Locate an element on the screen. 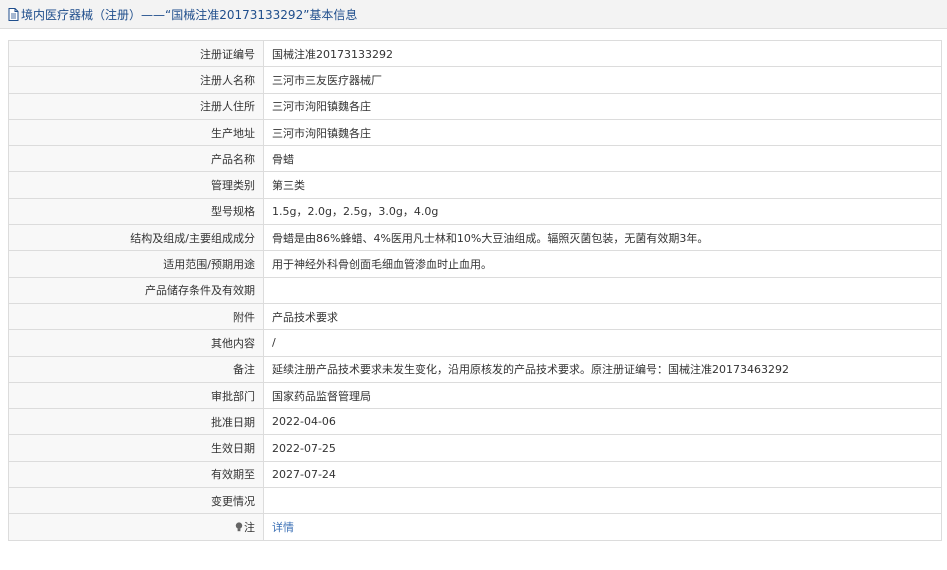 Image resolution: width=947 pixels, height=570 pixels. row-label: 有效期至 is located at coordinates (136, 474).